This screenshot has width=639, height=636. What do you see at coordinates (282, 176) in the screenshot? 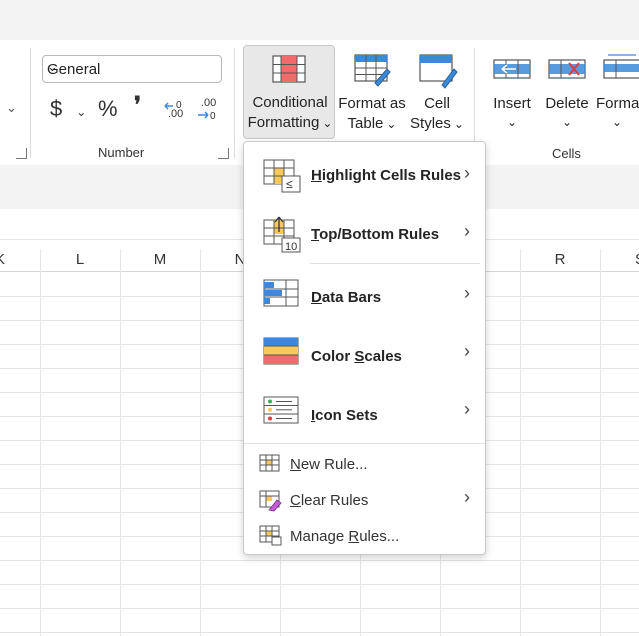
I see `highlight-cells-rules-icon: ≤` at bounding box center [282, 176].